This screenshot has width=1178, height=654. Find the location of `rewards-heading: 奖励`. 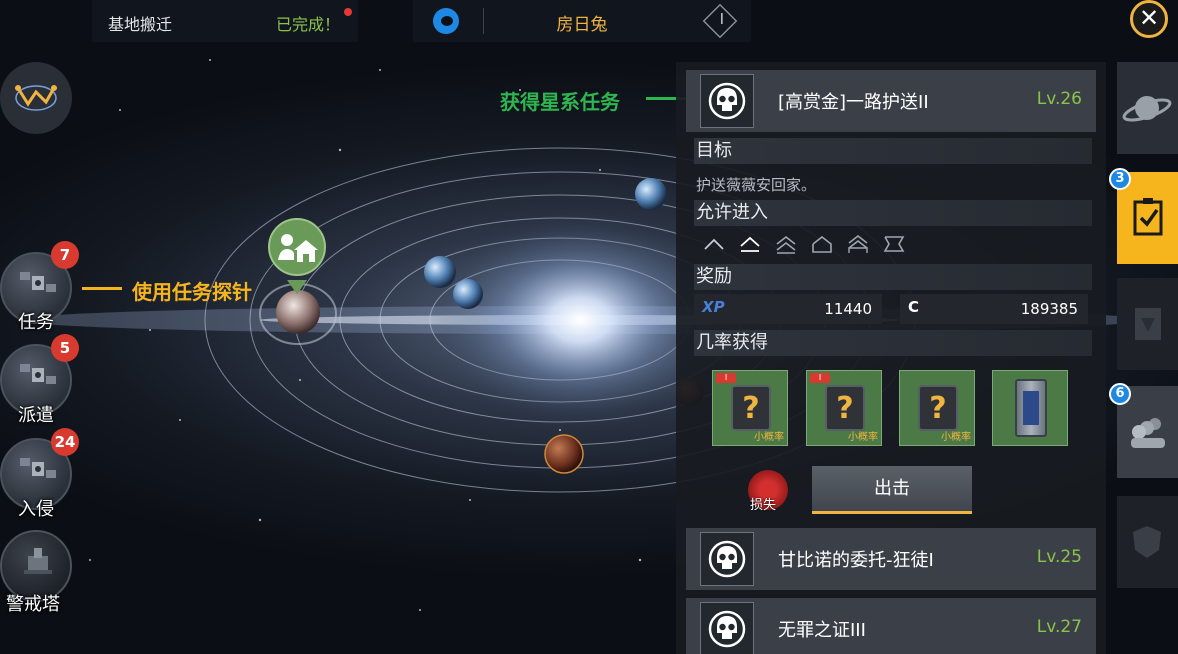

rewards-heading: 奖励 is located at coordinates (893, 277).